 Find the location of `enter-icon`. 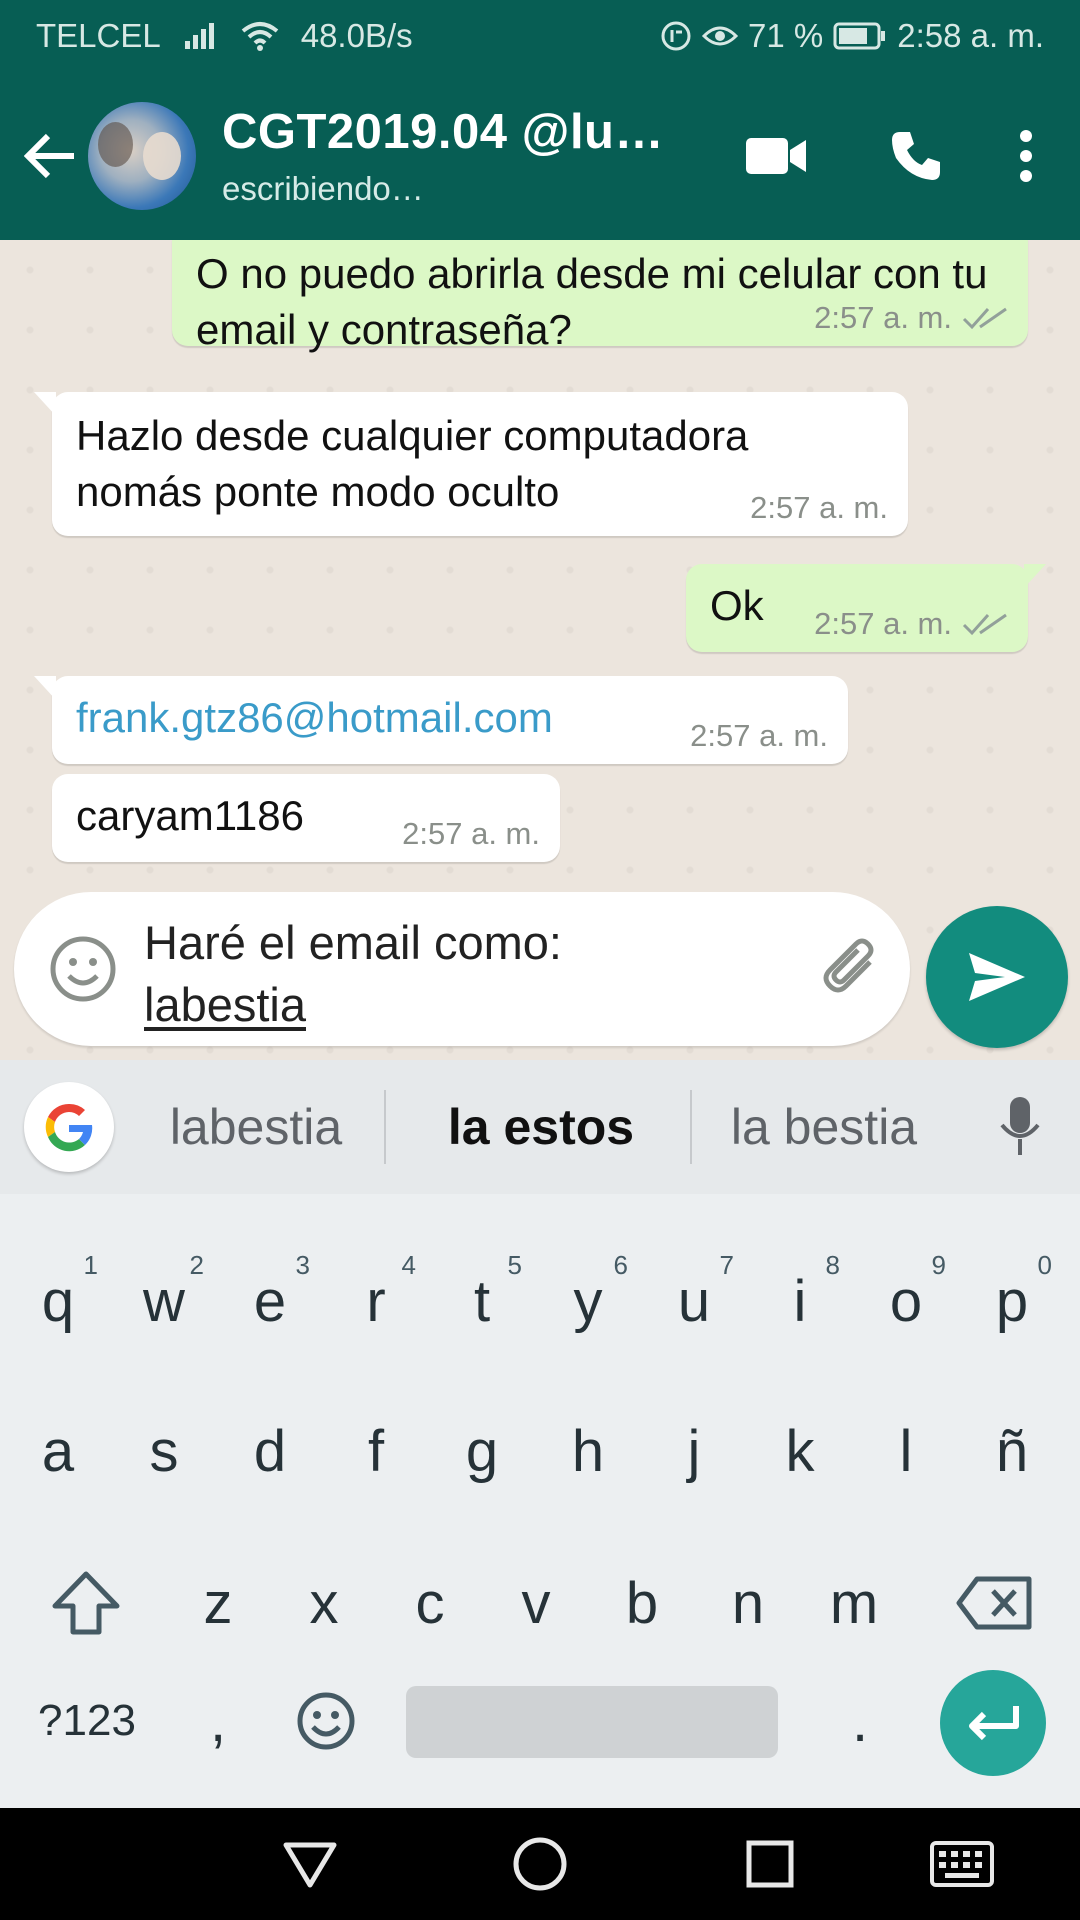

enter-icon is located at coordinates (994, 1723).